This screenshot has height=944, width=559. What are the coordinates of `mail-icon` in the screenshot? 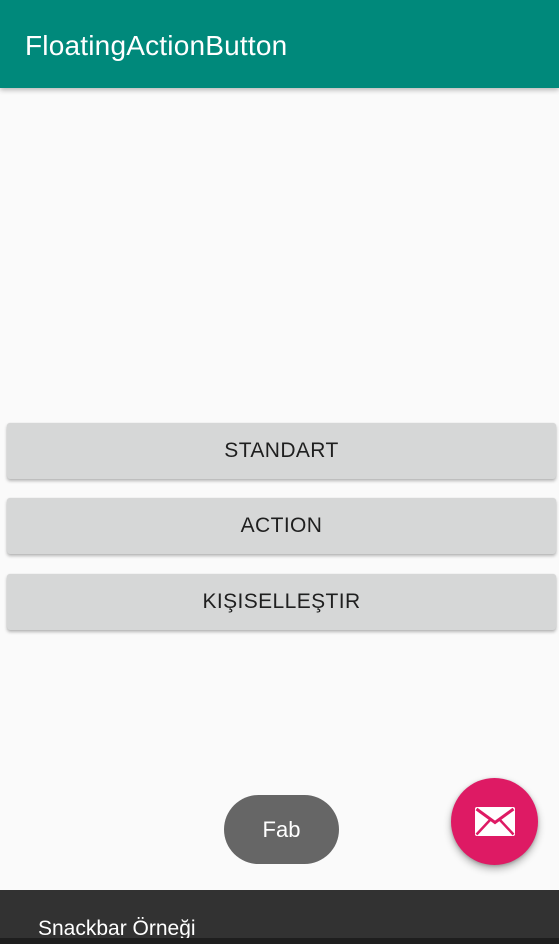 It's located at (495, 821).